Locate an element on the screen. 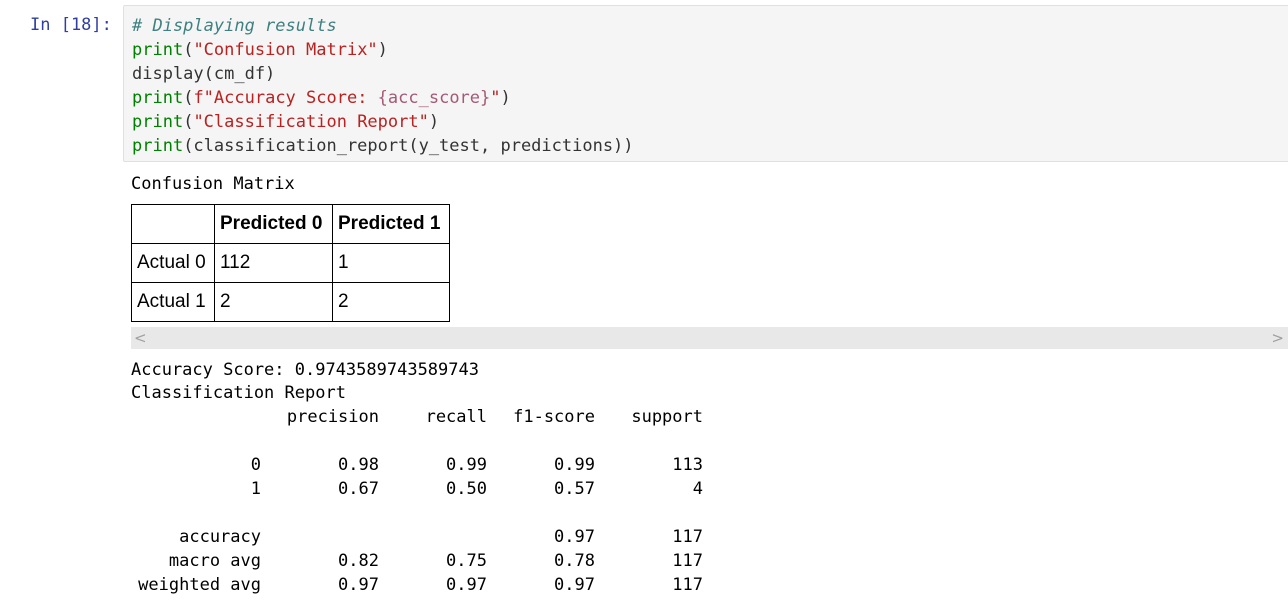 The height and width of the screenshot is (602, 1288). report-value: 0.82 is located at coordinates (358, 561).